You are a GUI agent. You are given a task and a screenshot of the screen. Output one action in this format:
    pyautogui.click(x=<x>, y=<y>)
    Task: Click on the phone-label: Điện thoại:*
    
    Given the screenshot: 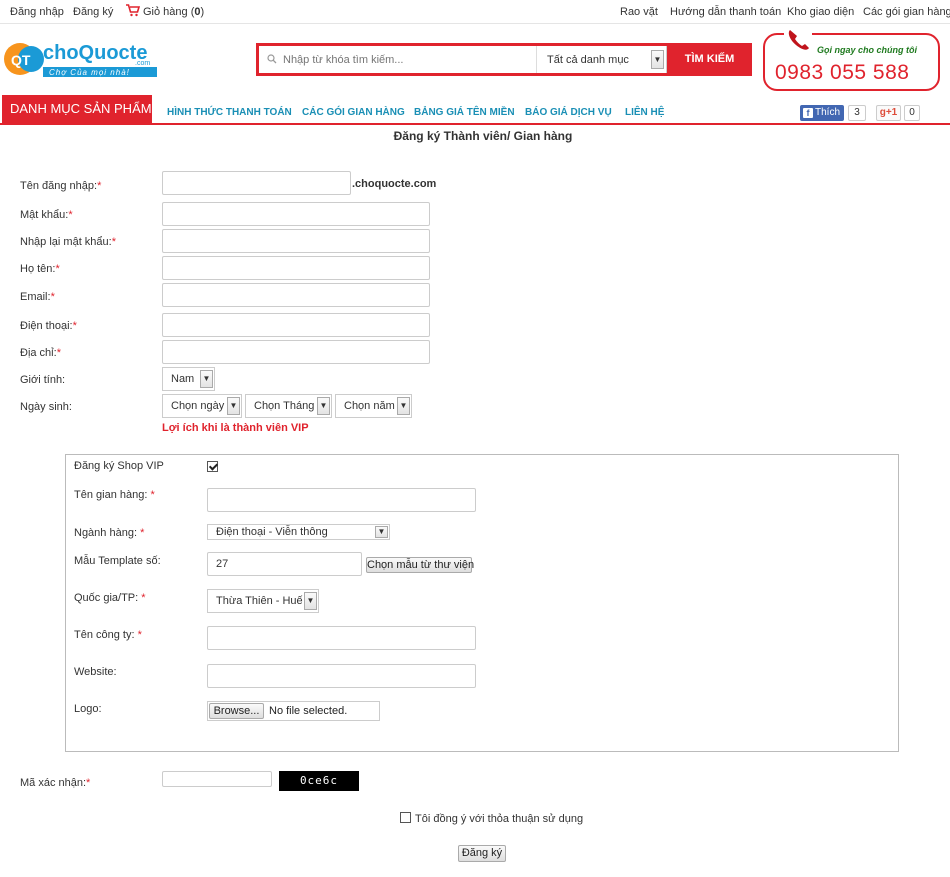 What is the action you would take?
    pyautogui.click(x=48, y=326)
    